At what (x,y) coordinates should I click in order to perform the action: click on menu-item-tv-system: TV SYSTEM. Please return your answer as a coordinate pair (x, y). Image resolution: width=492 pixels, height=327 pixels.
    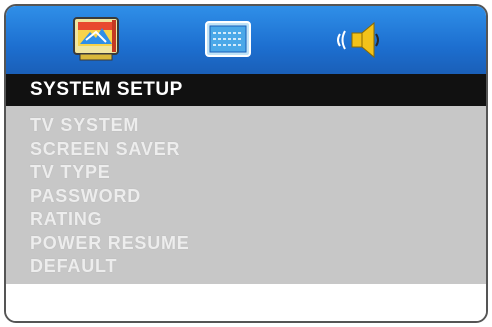
    Looking at the image, I should click on (258, 126).